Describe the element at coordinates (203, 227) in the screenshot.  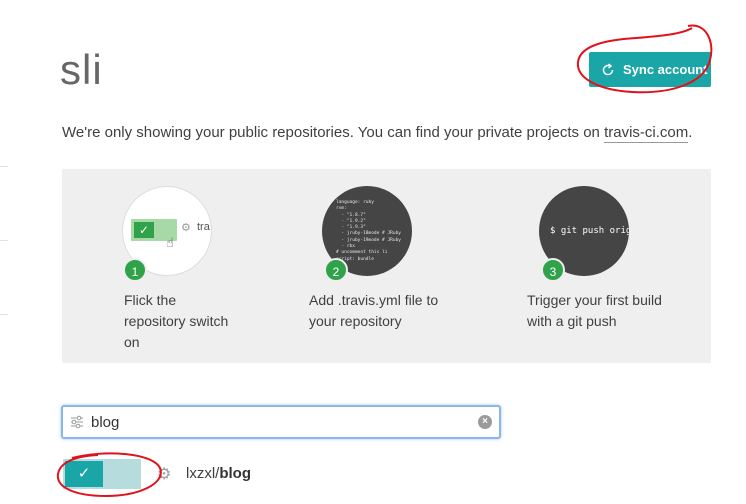
I see `repo-name-fragment: tra` at that location.